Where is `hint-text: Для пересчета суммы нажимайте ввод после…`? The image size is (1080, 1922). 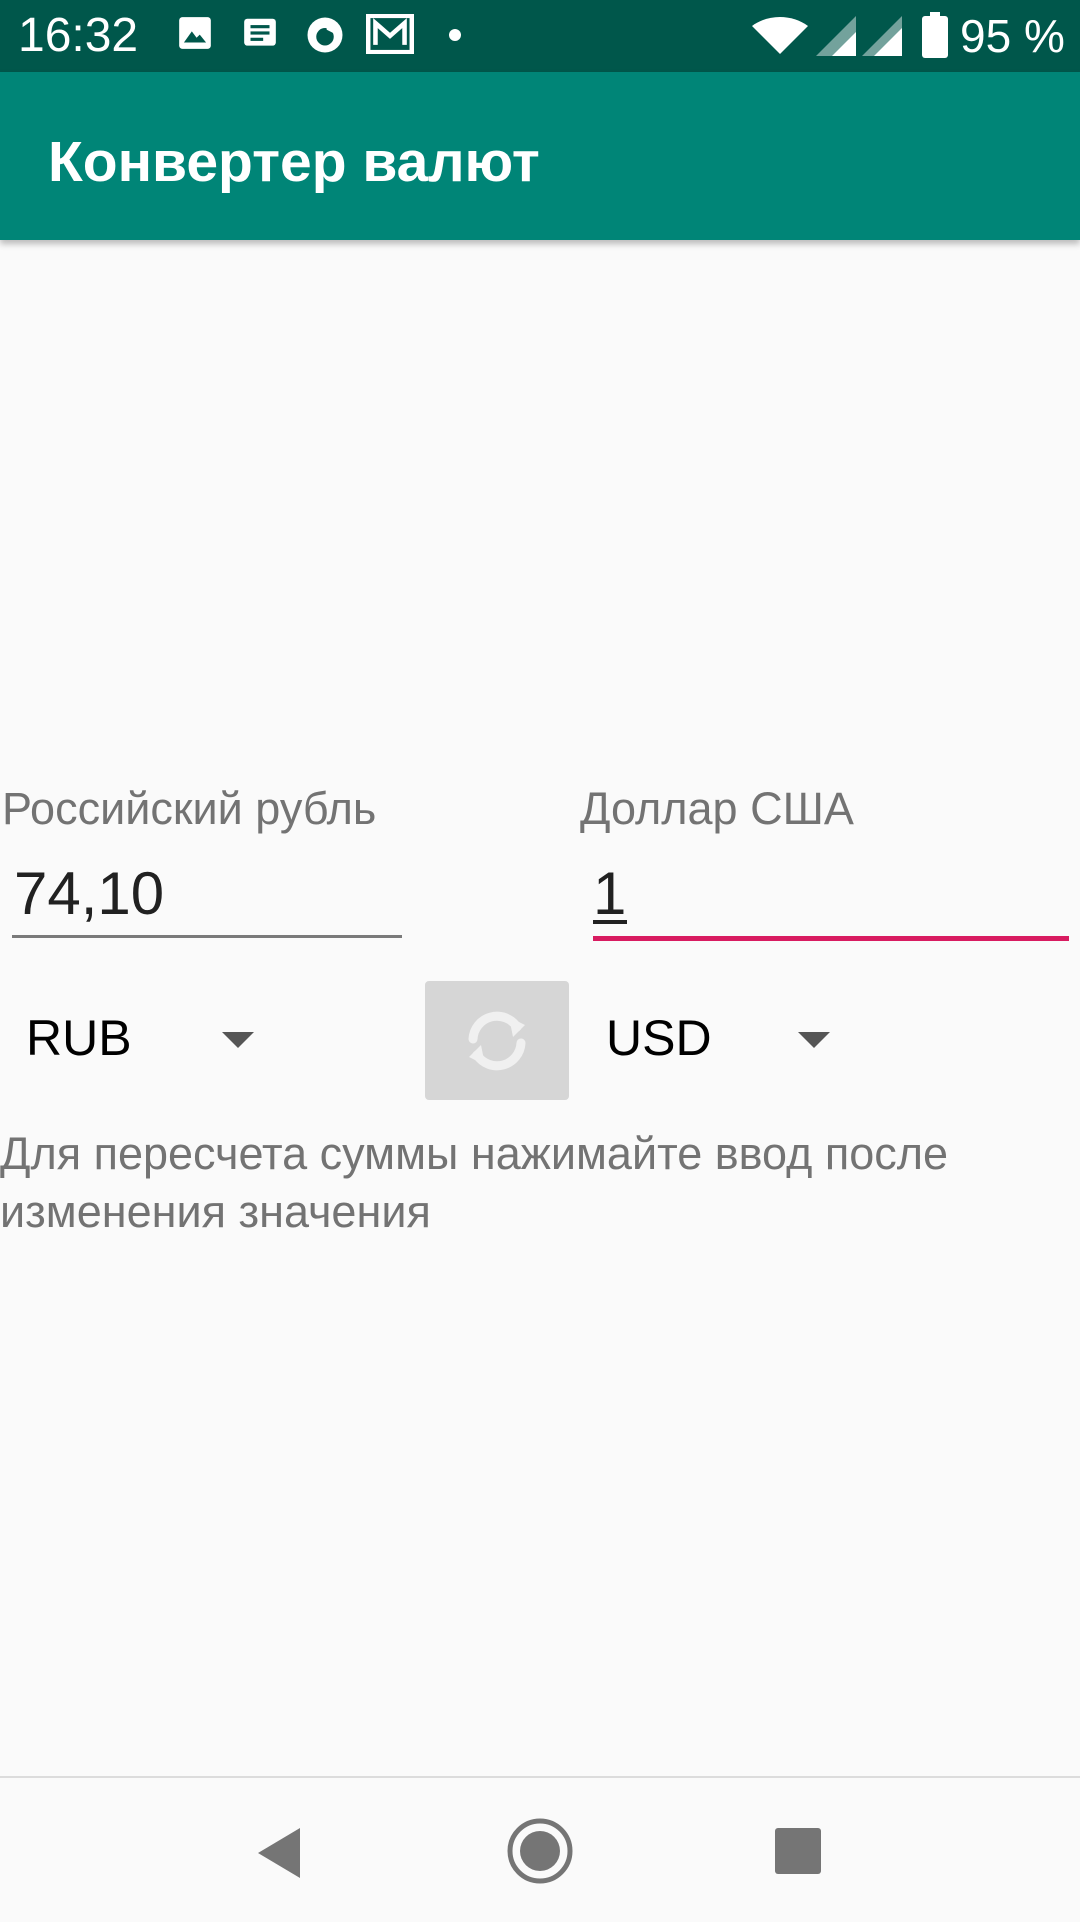 hint-text: Для пересчета суммы нажимайте ввод после… is located at coordinates (474, 1182).